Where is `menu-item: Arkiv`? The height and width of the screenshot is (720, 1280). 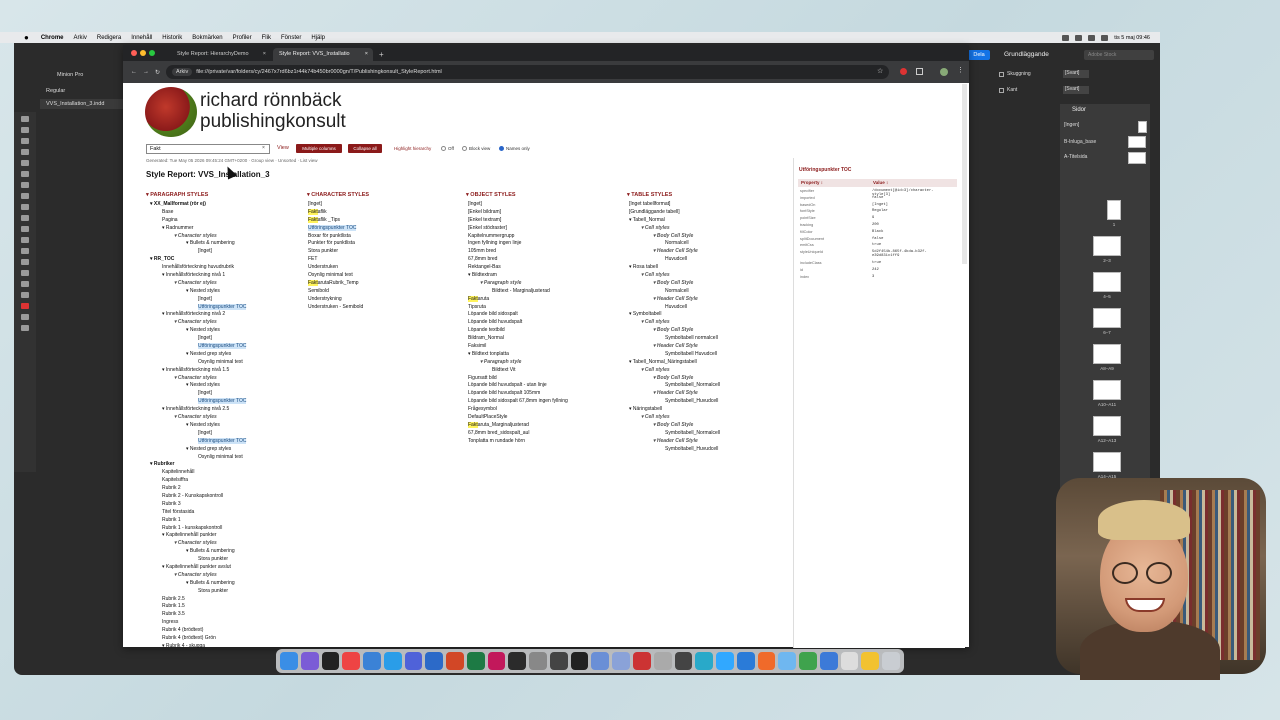
menu-item: Arkiv is located at coordinates (80, 38).